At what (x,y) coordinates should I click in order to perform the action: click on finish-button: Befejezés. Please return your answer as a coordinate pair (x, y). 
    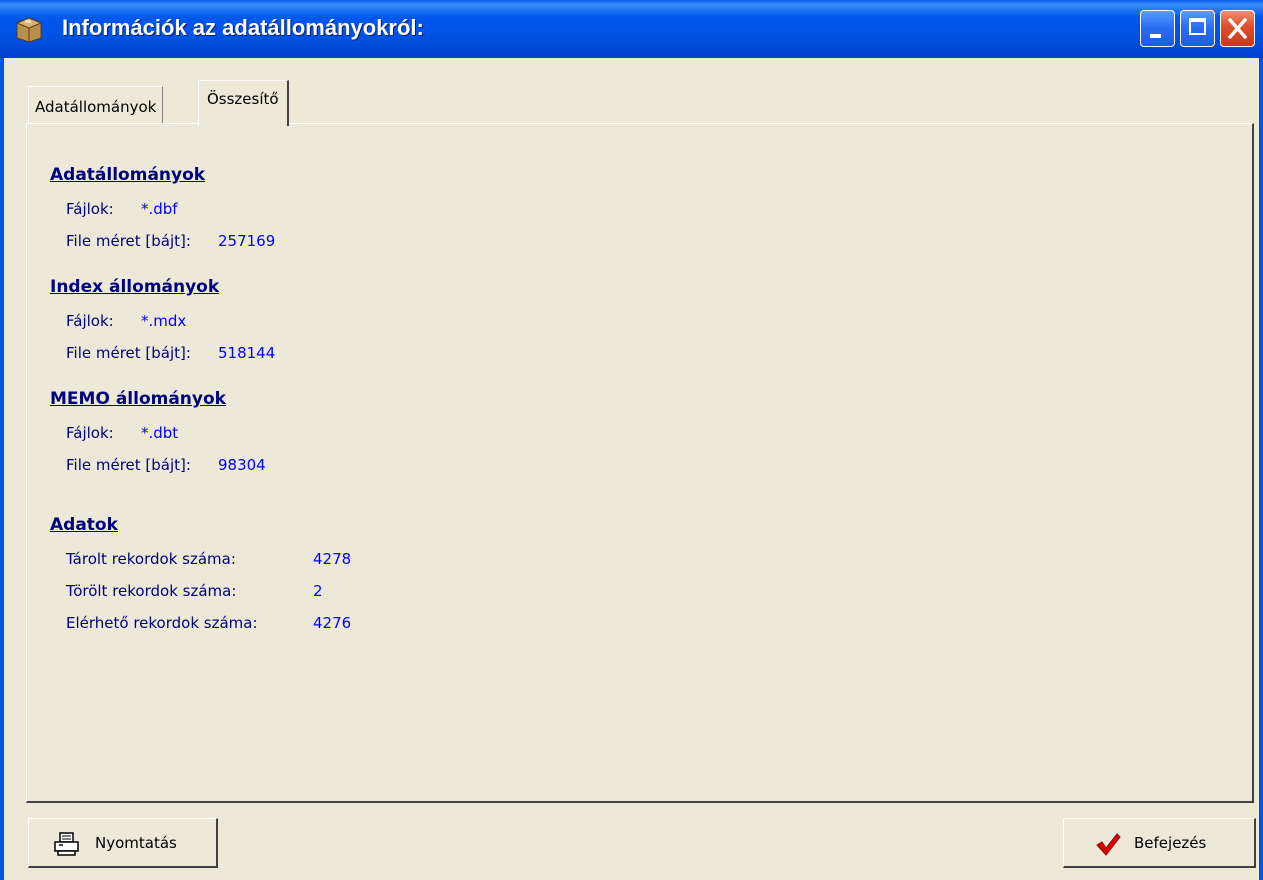
    Looking at the image, I should click on (1159, 843).